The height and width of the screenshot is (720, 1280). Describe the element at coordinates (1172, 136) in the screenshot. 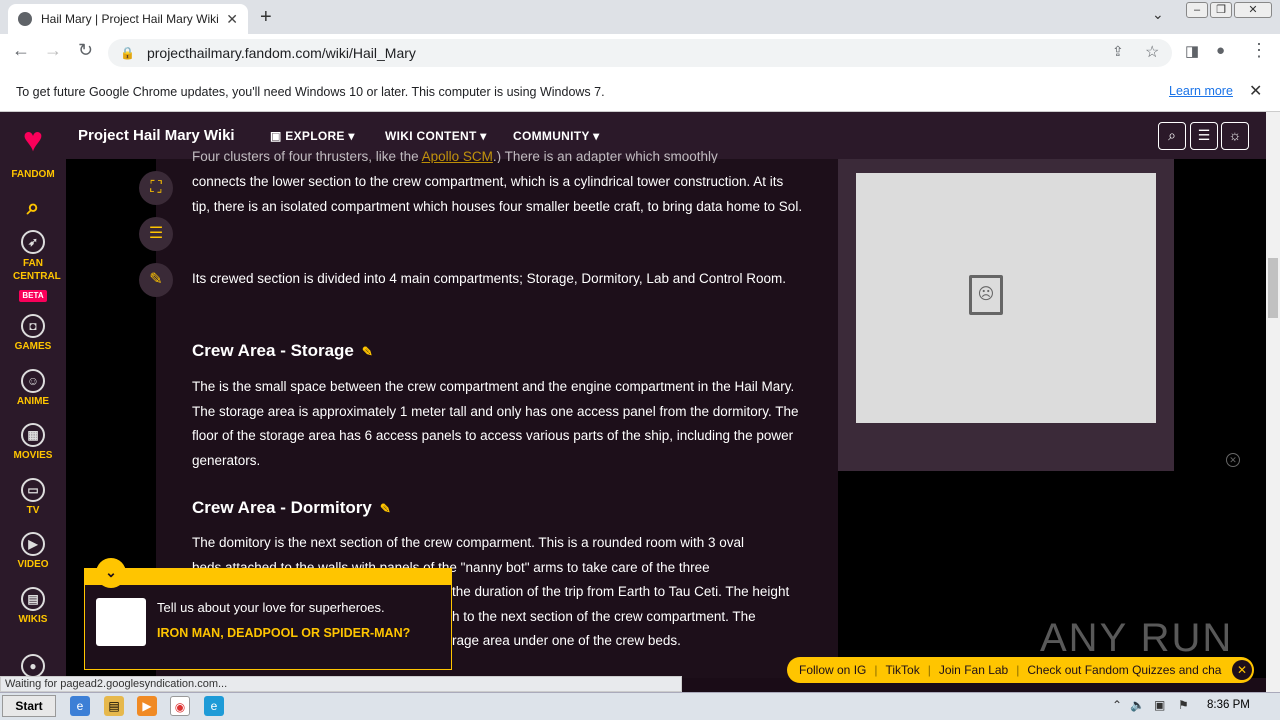

I see `search-button: ⌕` at that location.